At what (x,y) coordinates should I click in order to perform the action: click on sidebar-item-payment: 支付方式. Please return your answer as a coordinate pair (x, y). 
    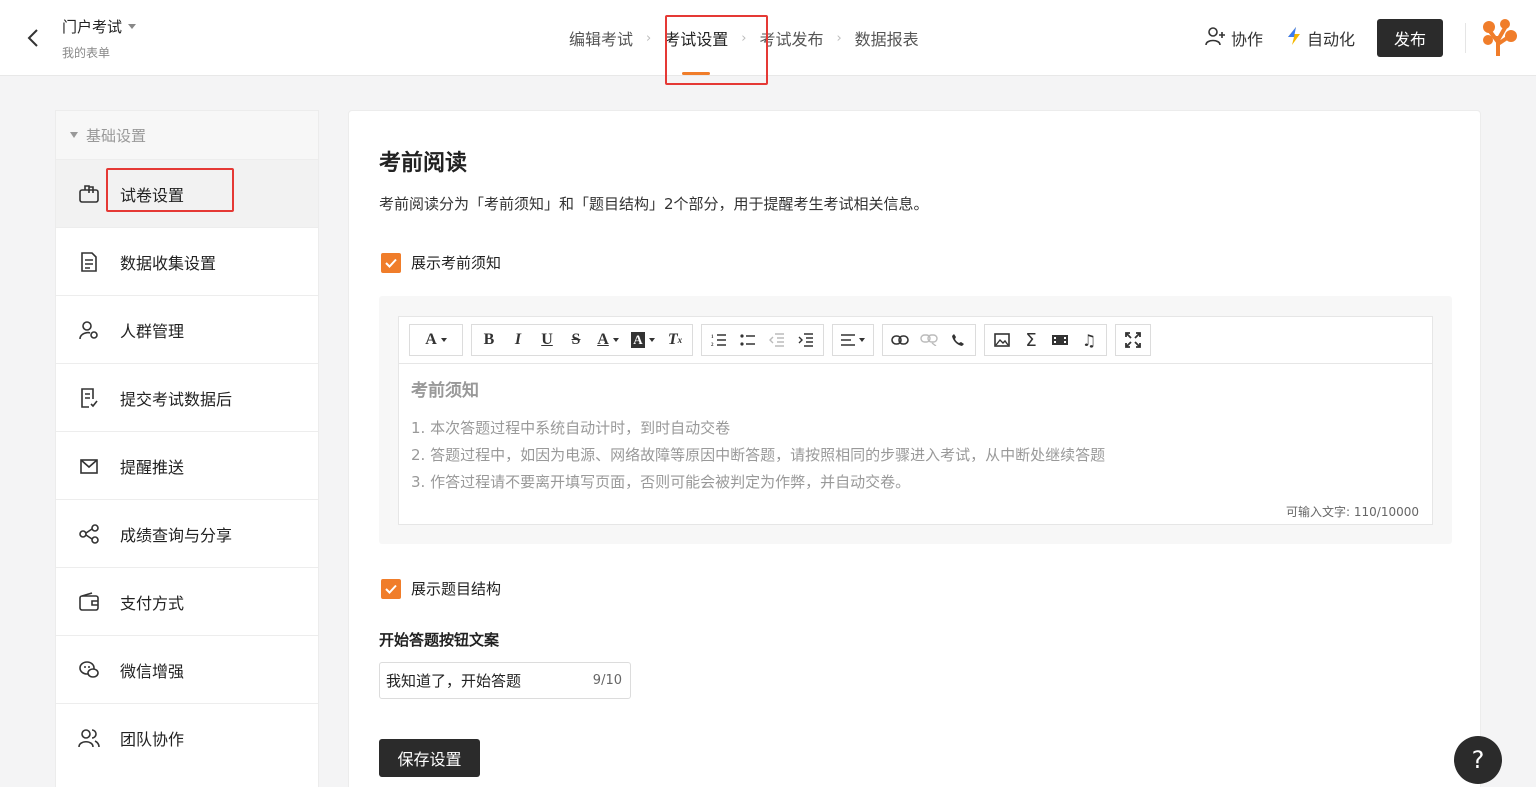
    Looking at the image, I should click on (187, 601).